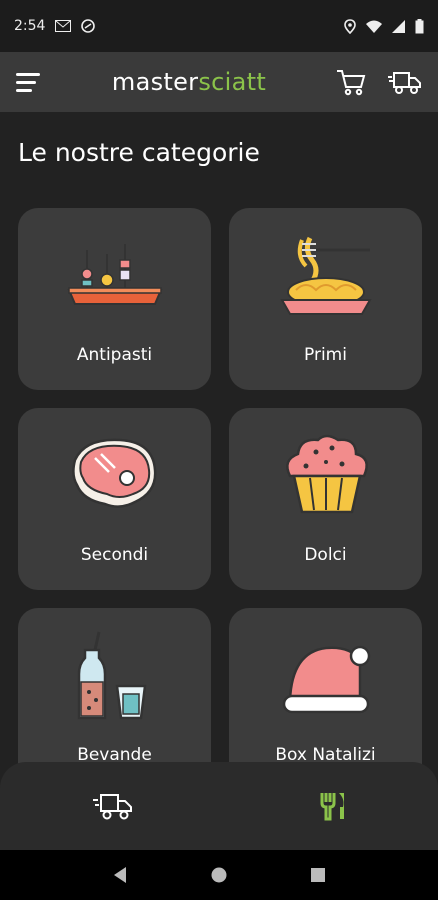 Image resolution: width=438 pixels, height=900 pixels. Describe the element at coordinates (326, 474) in the screenshot. I see `muffin-icon` at that location.